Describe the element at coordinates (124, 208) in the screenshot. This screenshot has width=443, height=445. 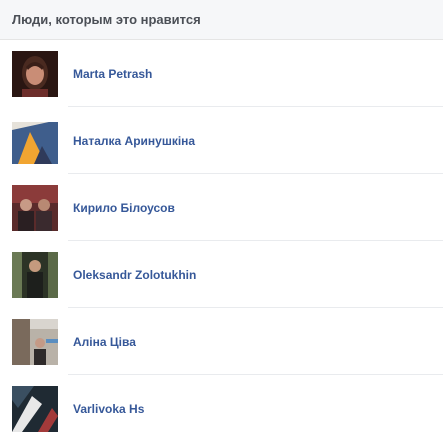
I see `person-name: Кирило Білоусов` at that location.